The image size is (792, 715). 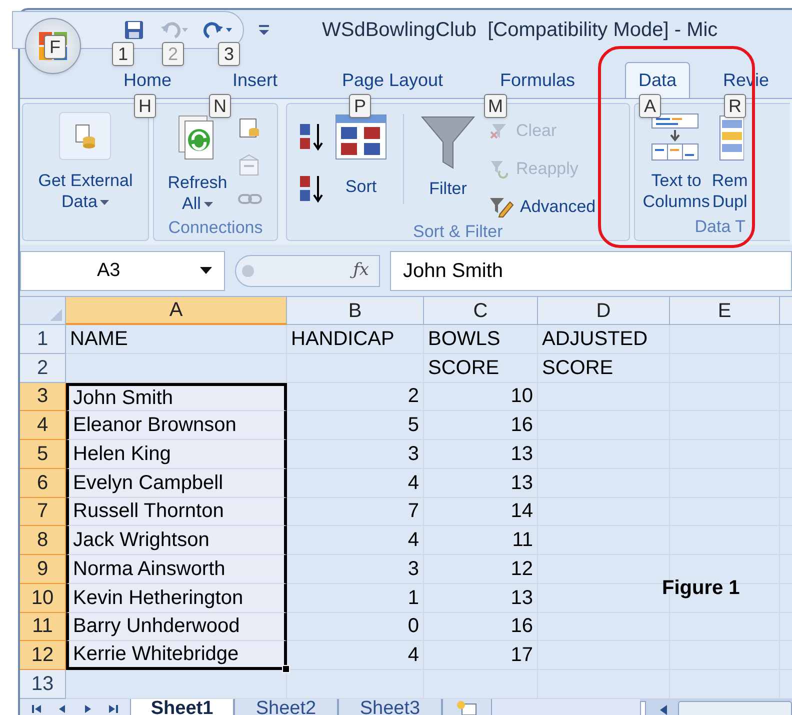 What do you see at coordinates (495, 106) in the screenshot?
I see `keytip-badge: M` at bounding box center [495, 106].